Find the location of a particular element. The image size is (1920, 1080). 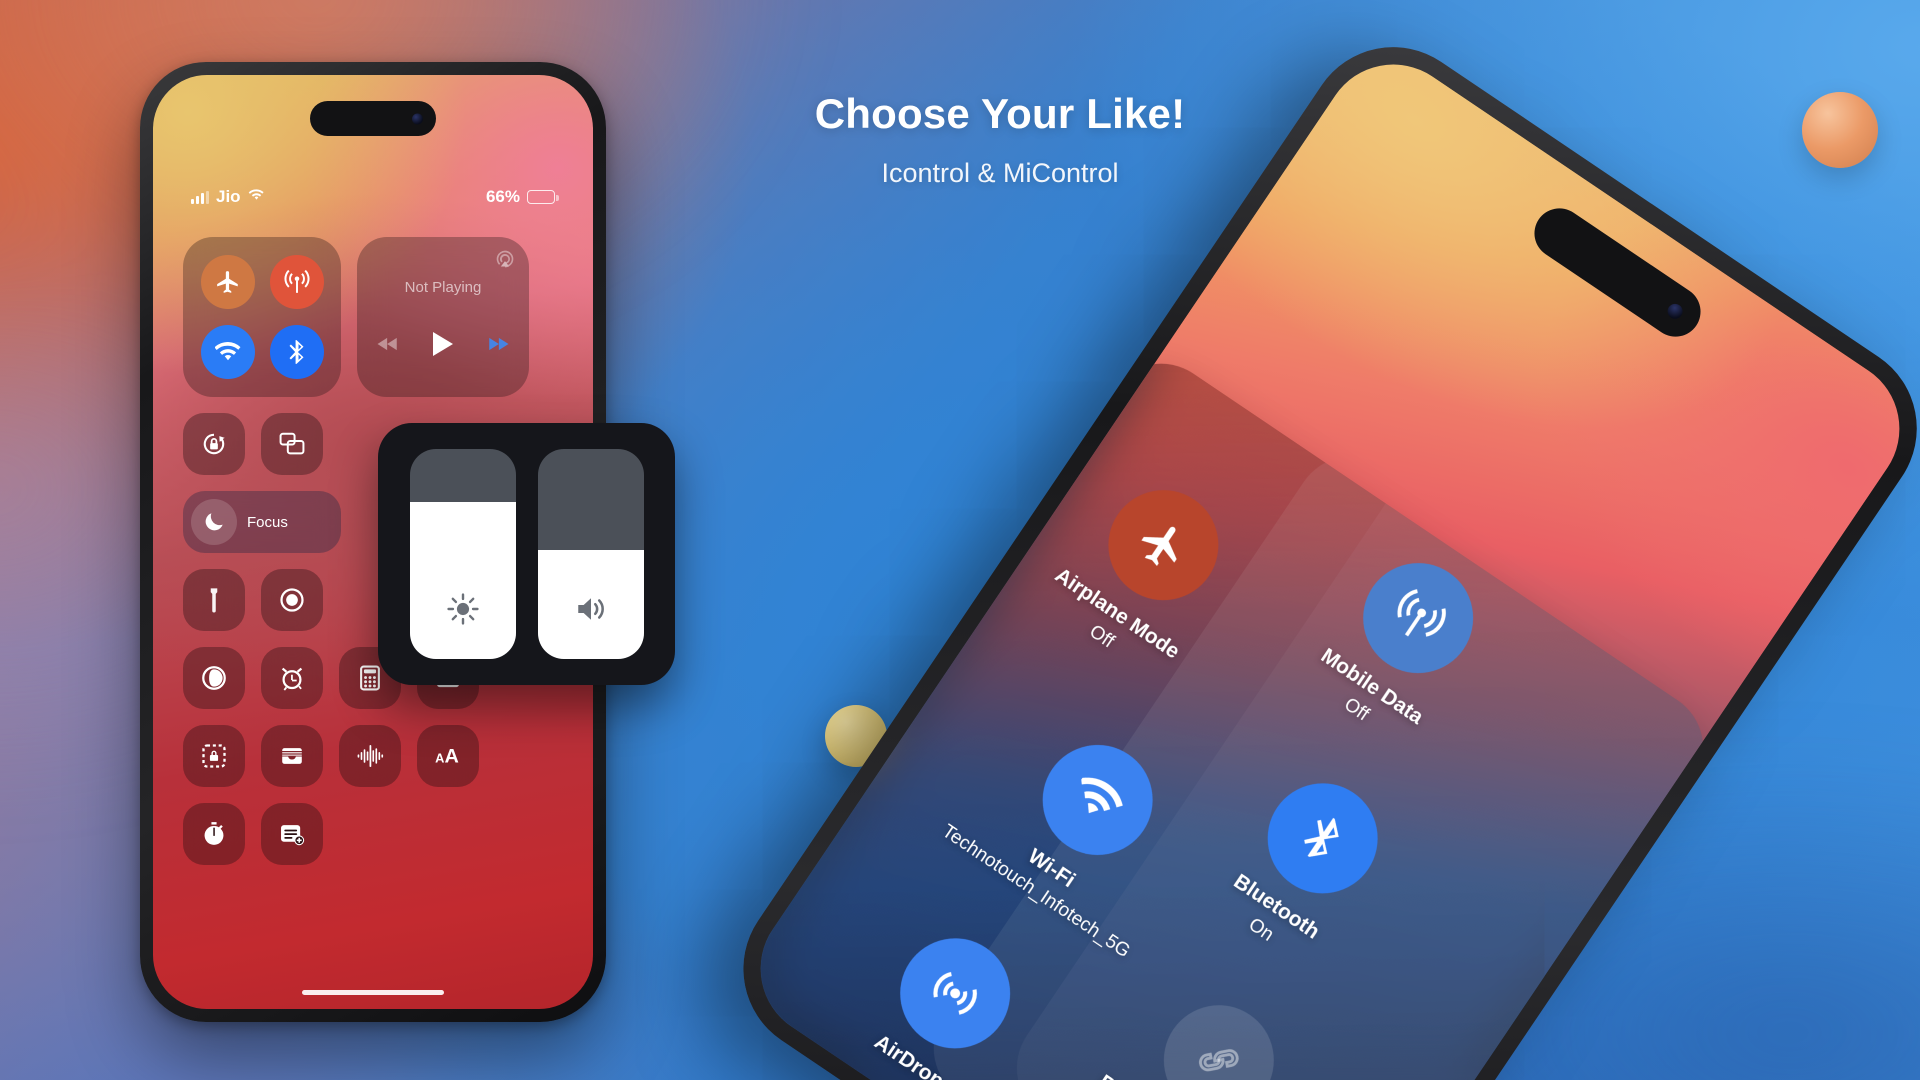

decorative-sphere-orange is located at coordinates (1840, 130).